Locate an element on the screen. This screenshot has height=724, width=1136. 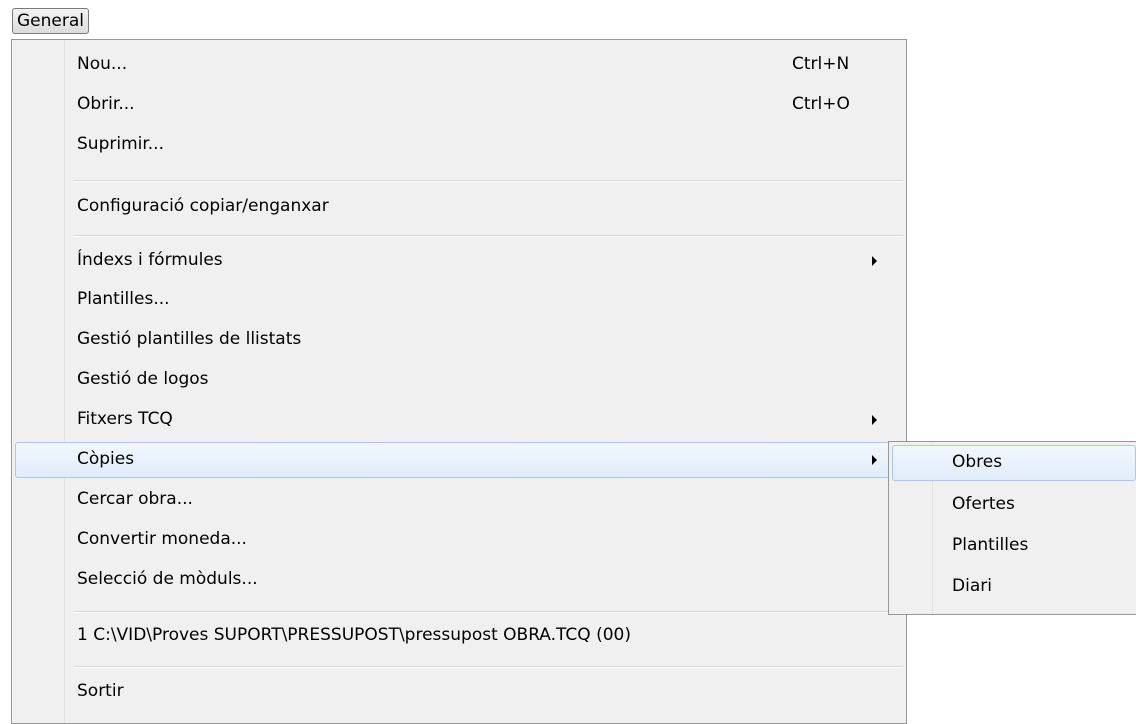
general-menu-button: General is located at coordinates (50, 21).